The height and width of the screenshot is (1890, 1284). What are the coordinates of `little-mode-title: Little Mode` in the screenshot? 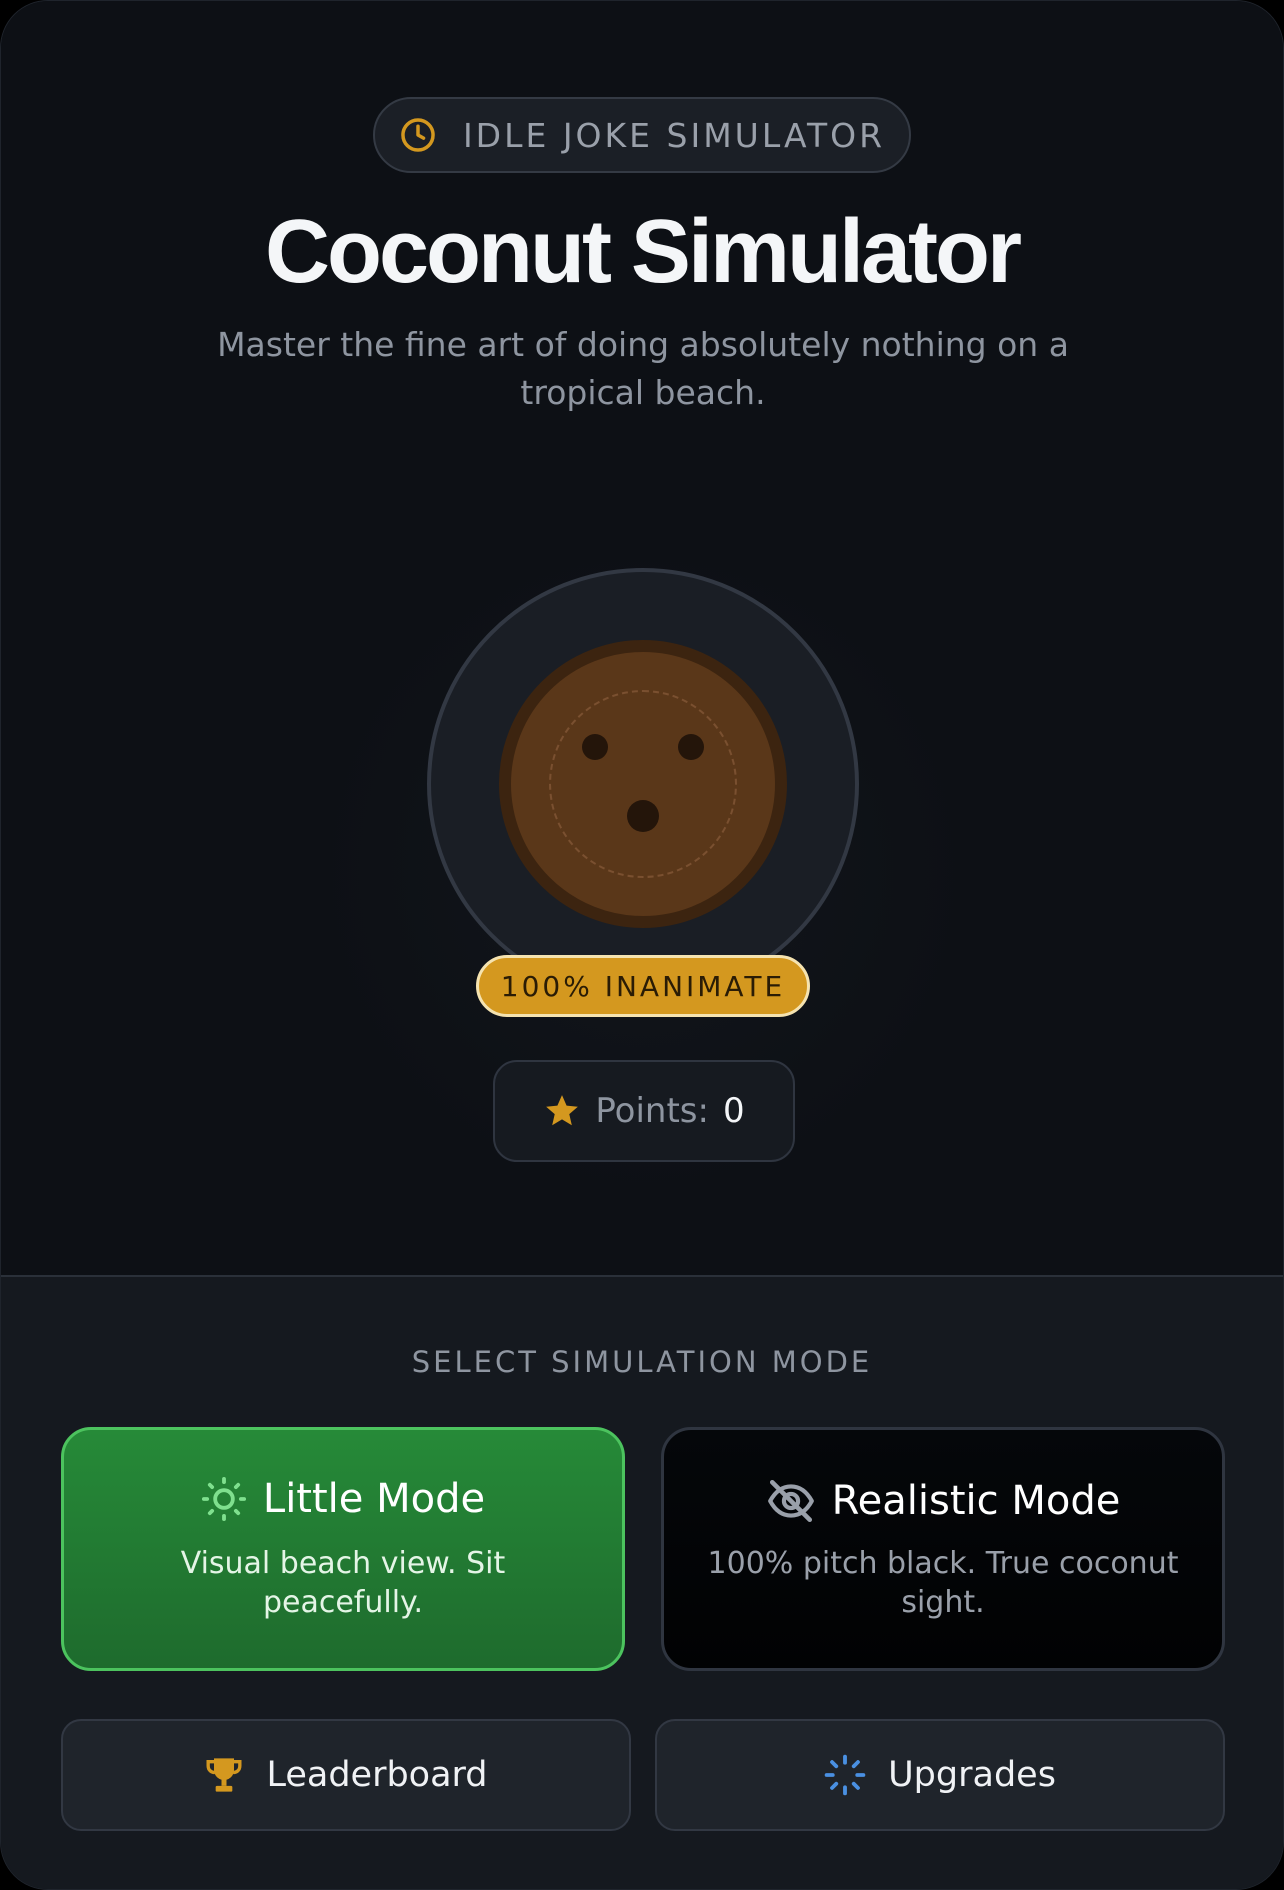 It's located at (374, 1499).